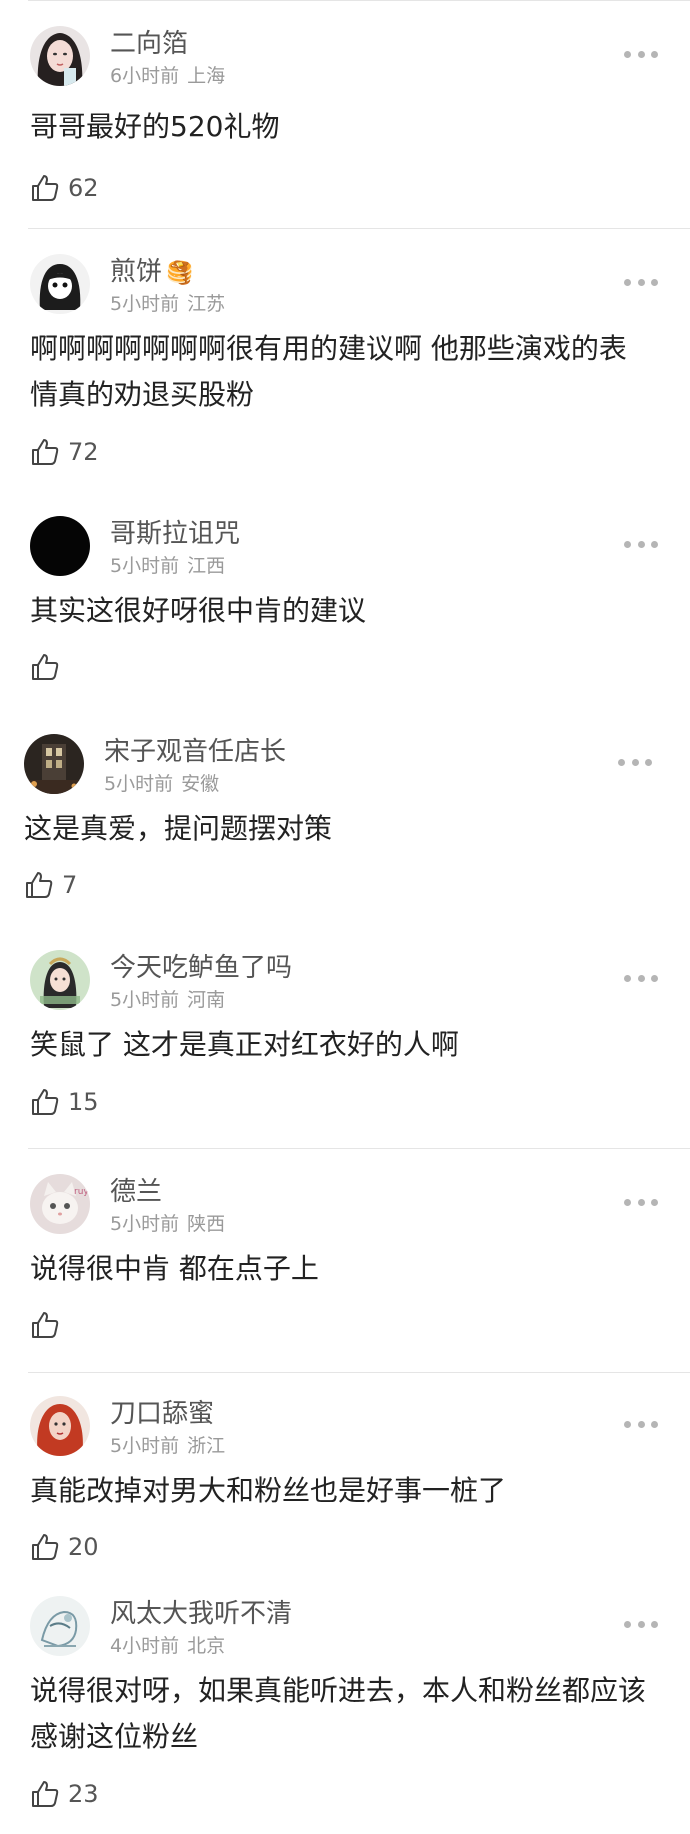 The width and height of the screenshot is (690, 1834). What do you see at coordinates (136, 272) in the screenshot?
I see `username-text: 煎饼` at bounding box center [136, 272].